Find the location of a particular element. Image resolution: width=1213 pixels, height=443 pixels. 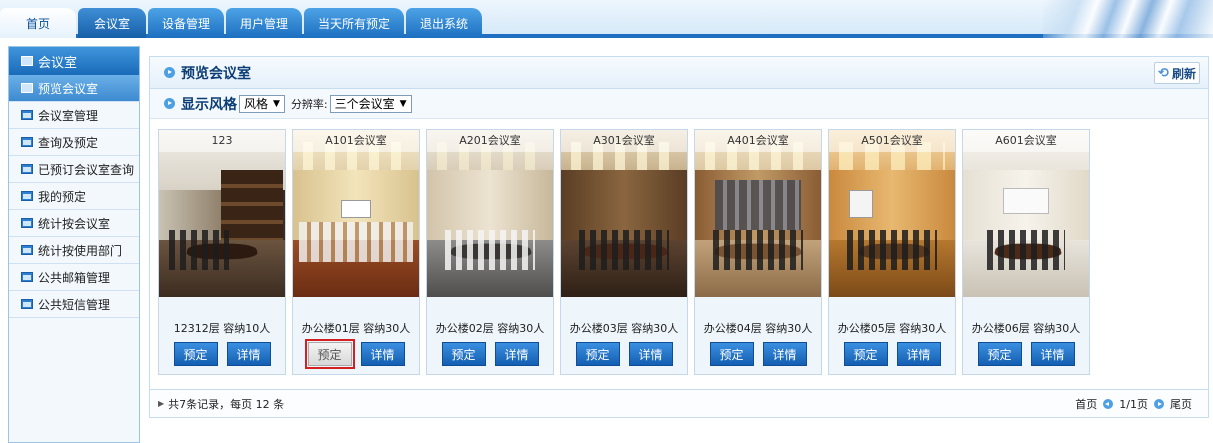

triangle-right-icon: ▶ is located at coordinates (161, 403).